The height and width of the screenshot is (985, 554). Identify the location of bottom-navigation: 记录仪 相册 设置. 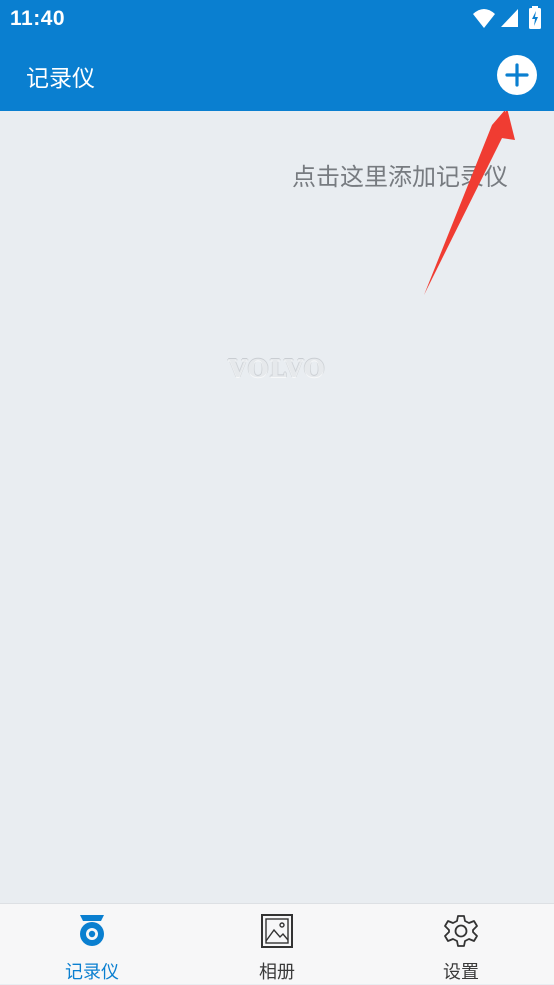
(277, 943).